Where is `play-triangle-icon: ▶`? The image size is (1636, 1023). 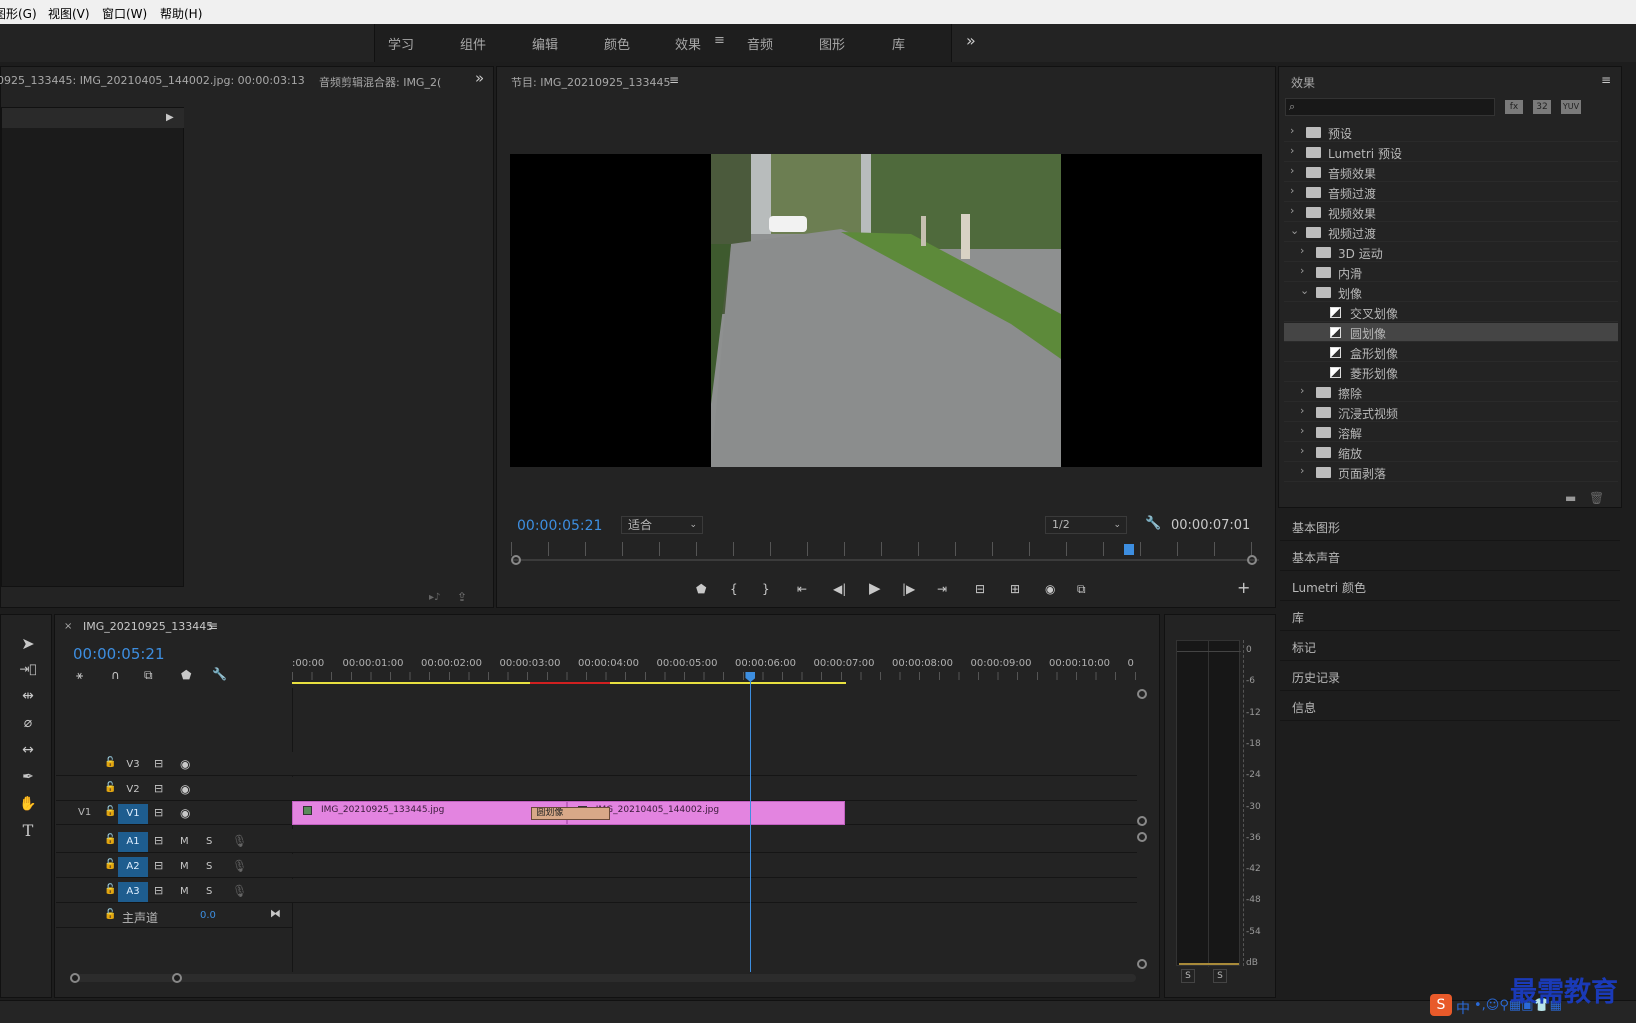 play-triangle-icon: ▶ is located at coordinates (170, 118).